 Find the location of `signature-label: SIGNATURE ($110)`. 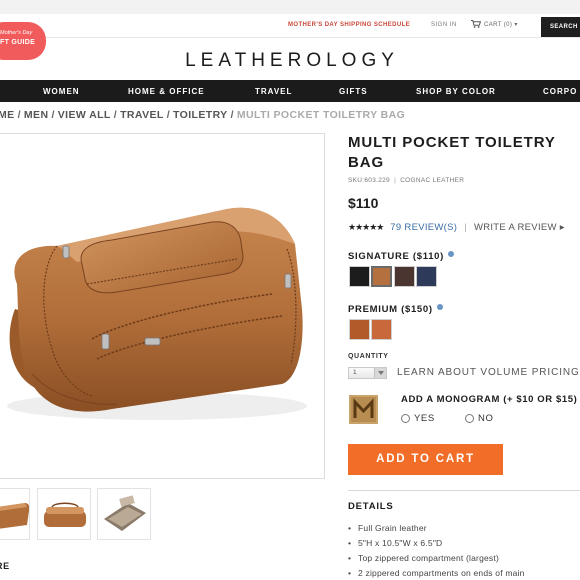

signature-label: SIGNATURE ($110) is located at coordinates (401, 256).